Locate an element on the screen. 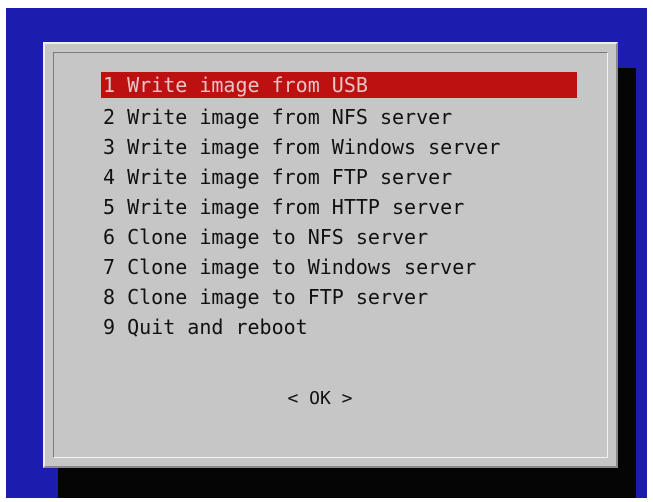  menu-item-quit-reboot: 9 Quit and reboot is located at coordinates (339, 327).